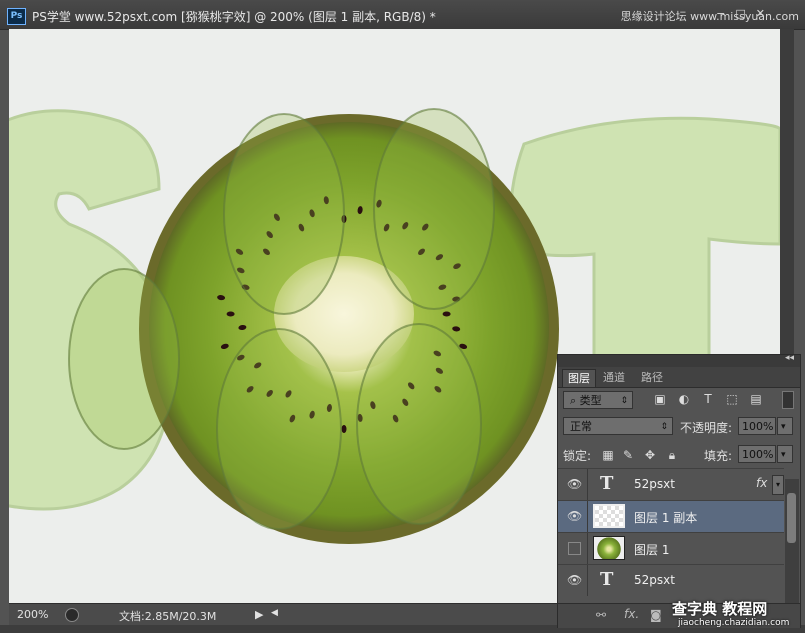  I want to click on type-filter-icon: T, so click(708, 399).